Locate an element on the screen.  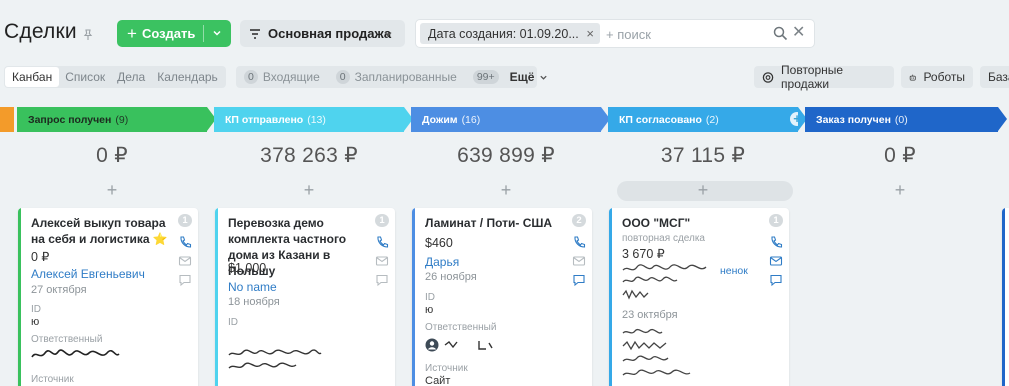
stage-count: (9) is located at coordinates (122, 119).